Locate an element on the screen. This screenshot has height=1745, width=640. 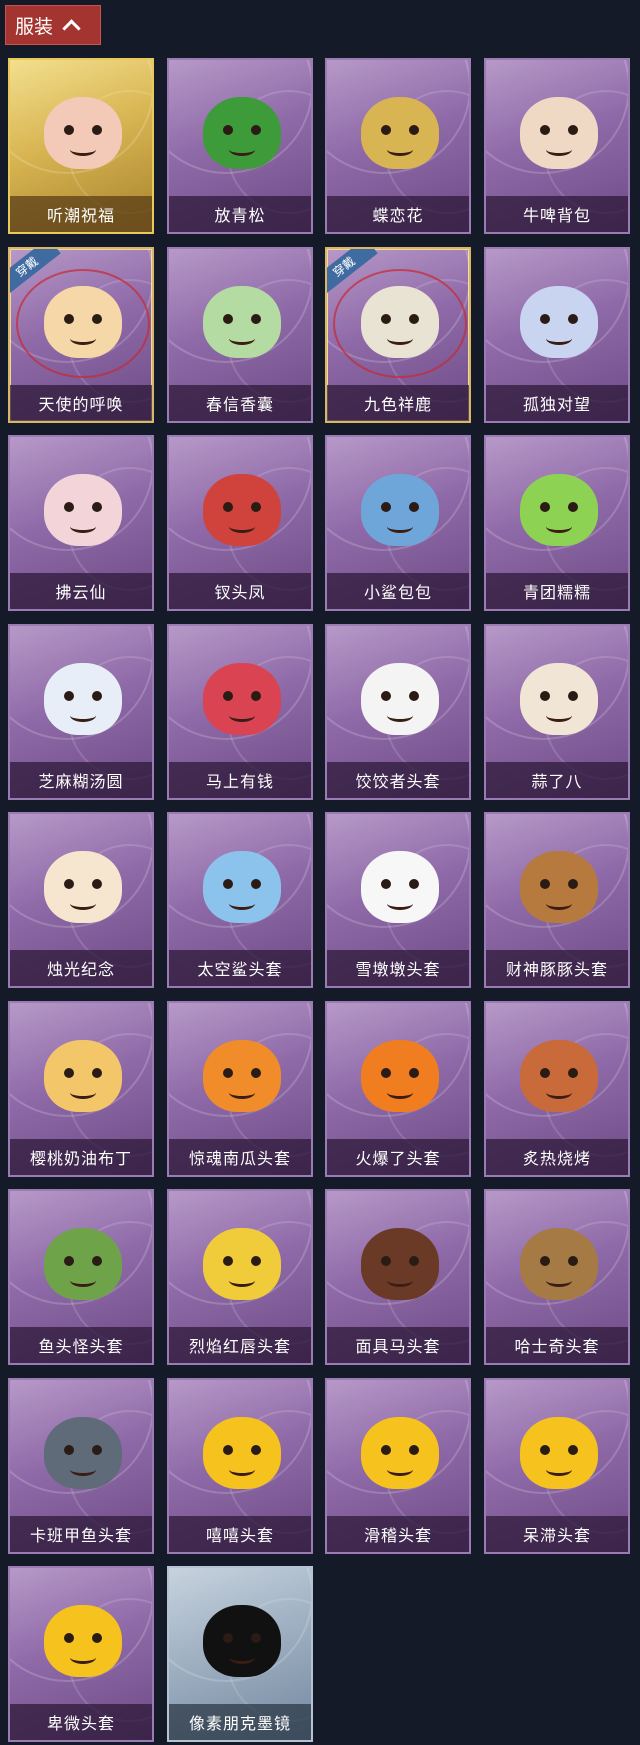
costume-card: 钗头凤 is located at coordinates (240, 523).